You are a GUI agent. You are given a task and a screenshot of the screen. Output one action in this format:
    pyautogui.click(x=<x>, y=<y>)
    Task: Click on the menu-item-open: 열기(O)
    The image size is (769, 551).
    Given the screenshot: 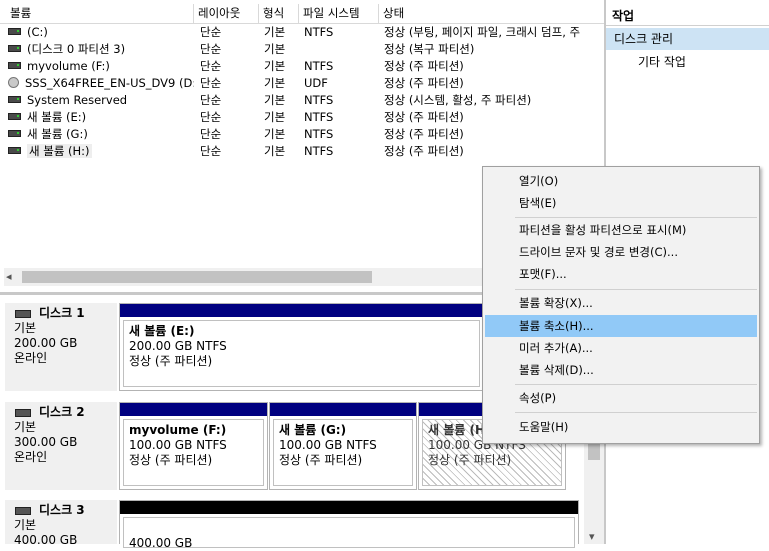 What is the action you would take?
    pyautogui.click(x=621, y=181)
    